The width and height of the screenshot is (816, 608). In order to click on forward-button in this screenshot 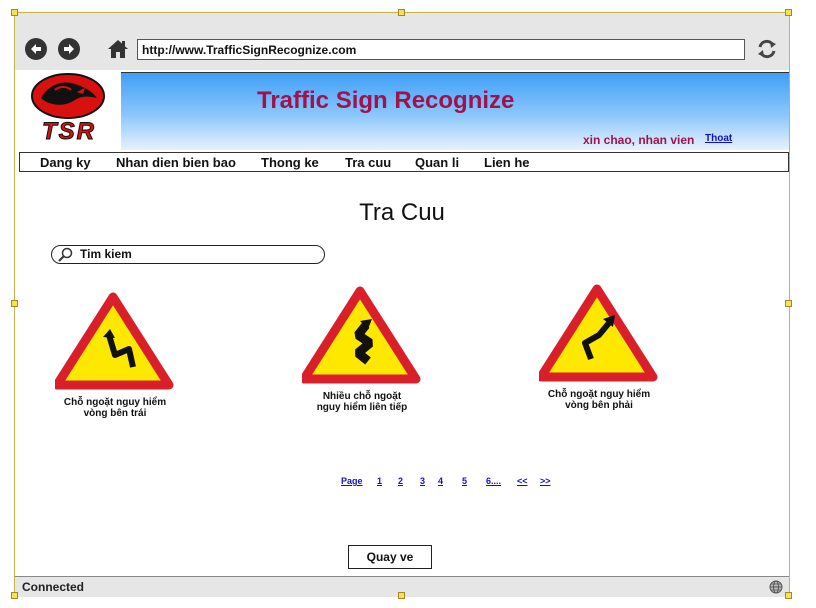, I will do `click(69, 49)`.